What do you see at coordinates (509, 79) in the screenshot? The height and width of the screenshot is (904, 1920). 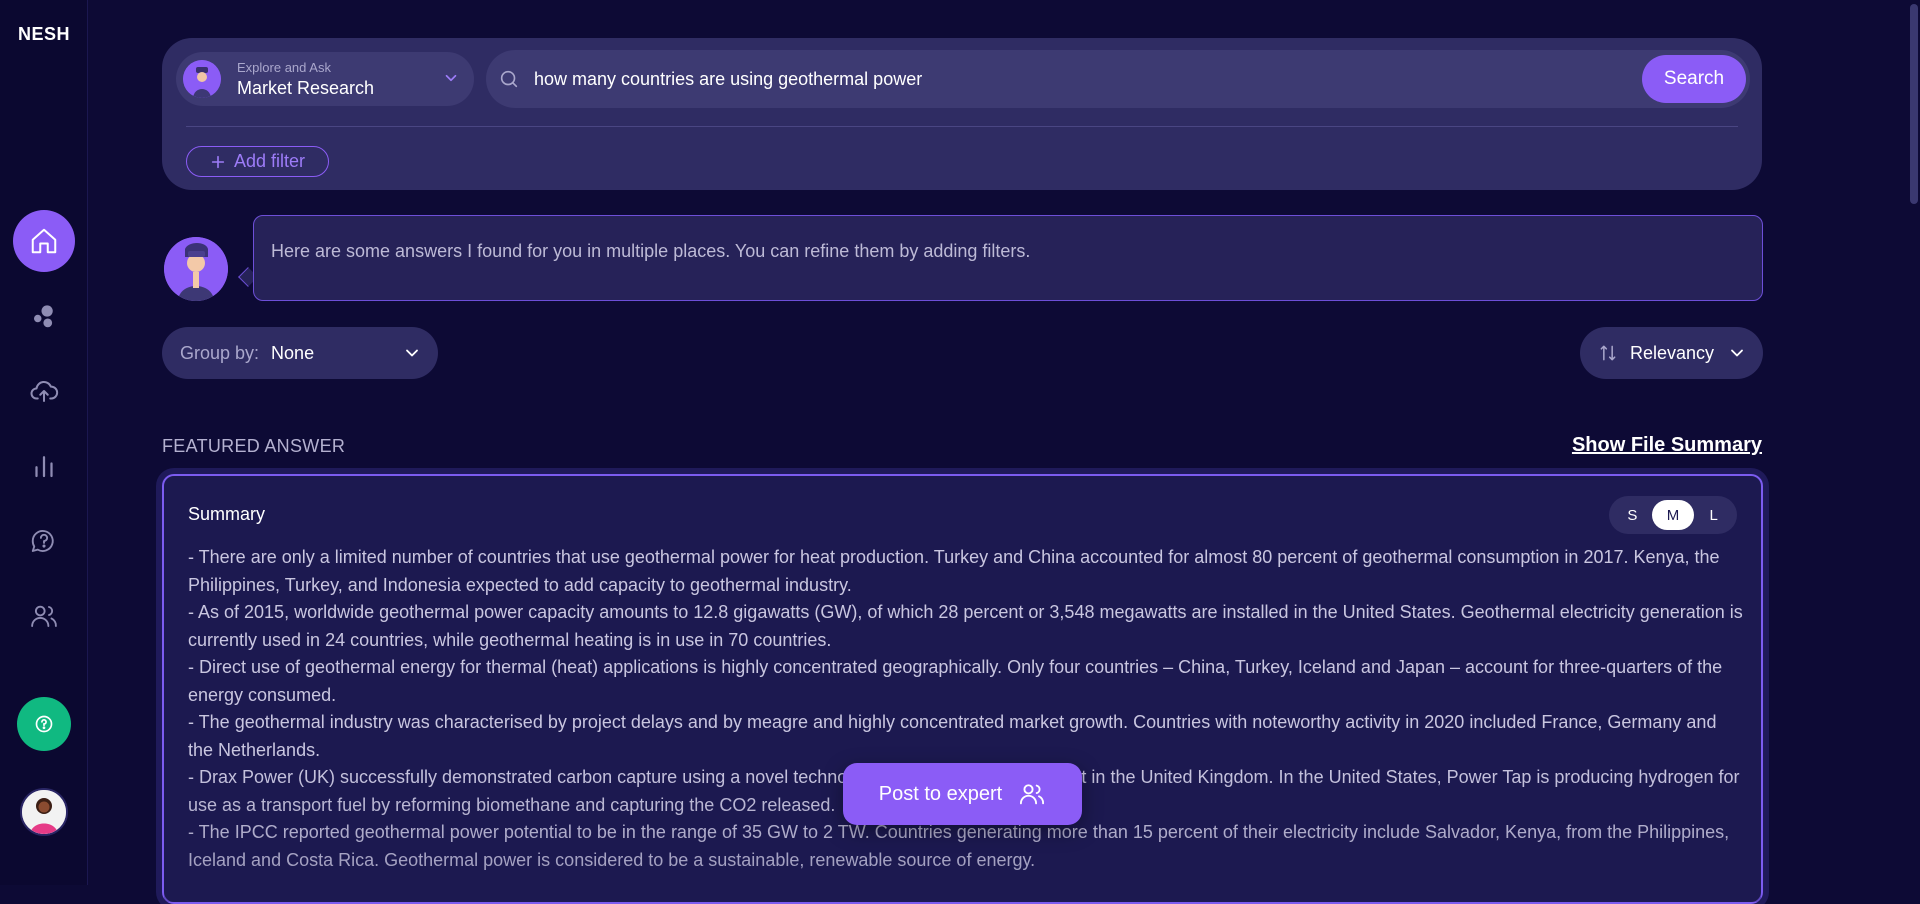 I see `search-icon` at bounding box center [509, 79].